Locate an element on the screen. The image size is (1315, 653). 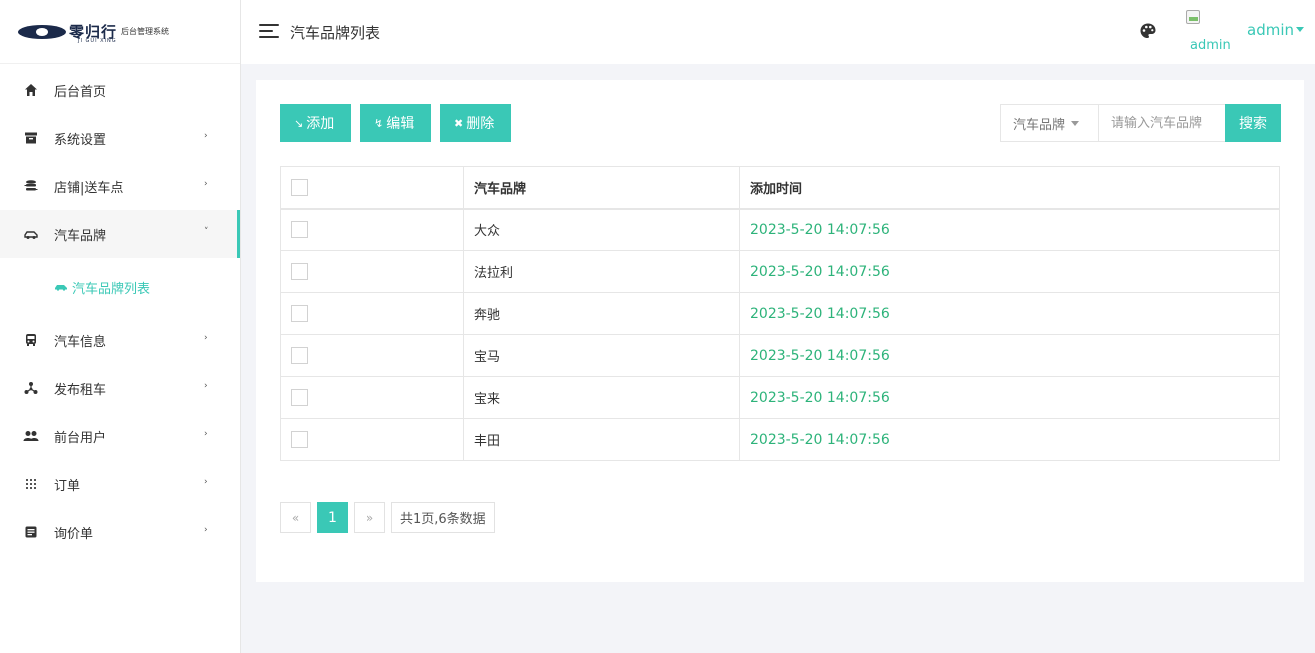
search-box: 汽车品牌 搜索 is located at coordinates (1140, 123).